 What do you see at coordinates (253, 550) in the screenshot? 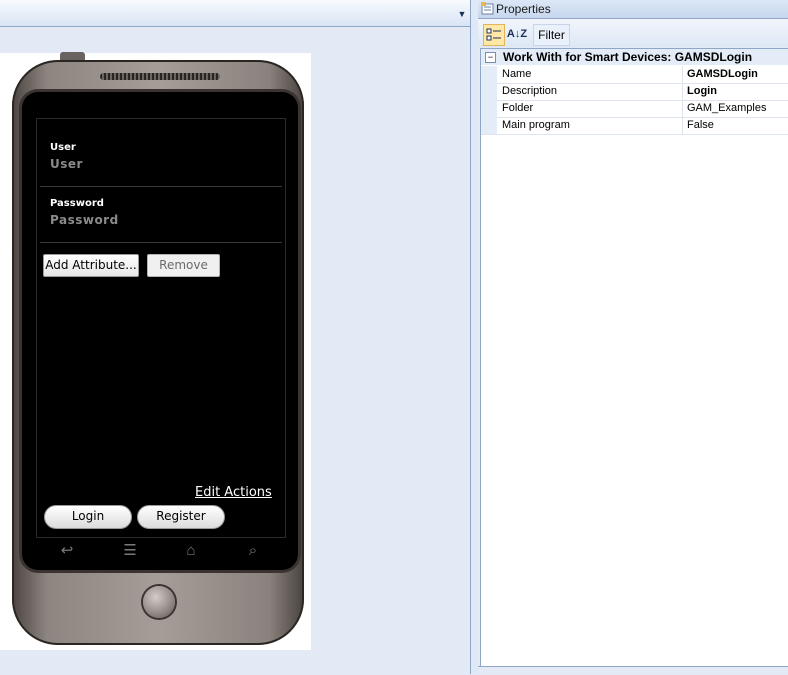
I see `search-icon: ⌕` at bounding box center [253, 550].